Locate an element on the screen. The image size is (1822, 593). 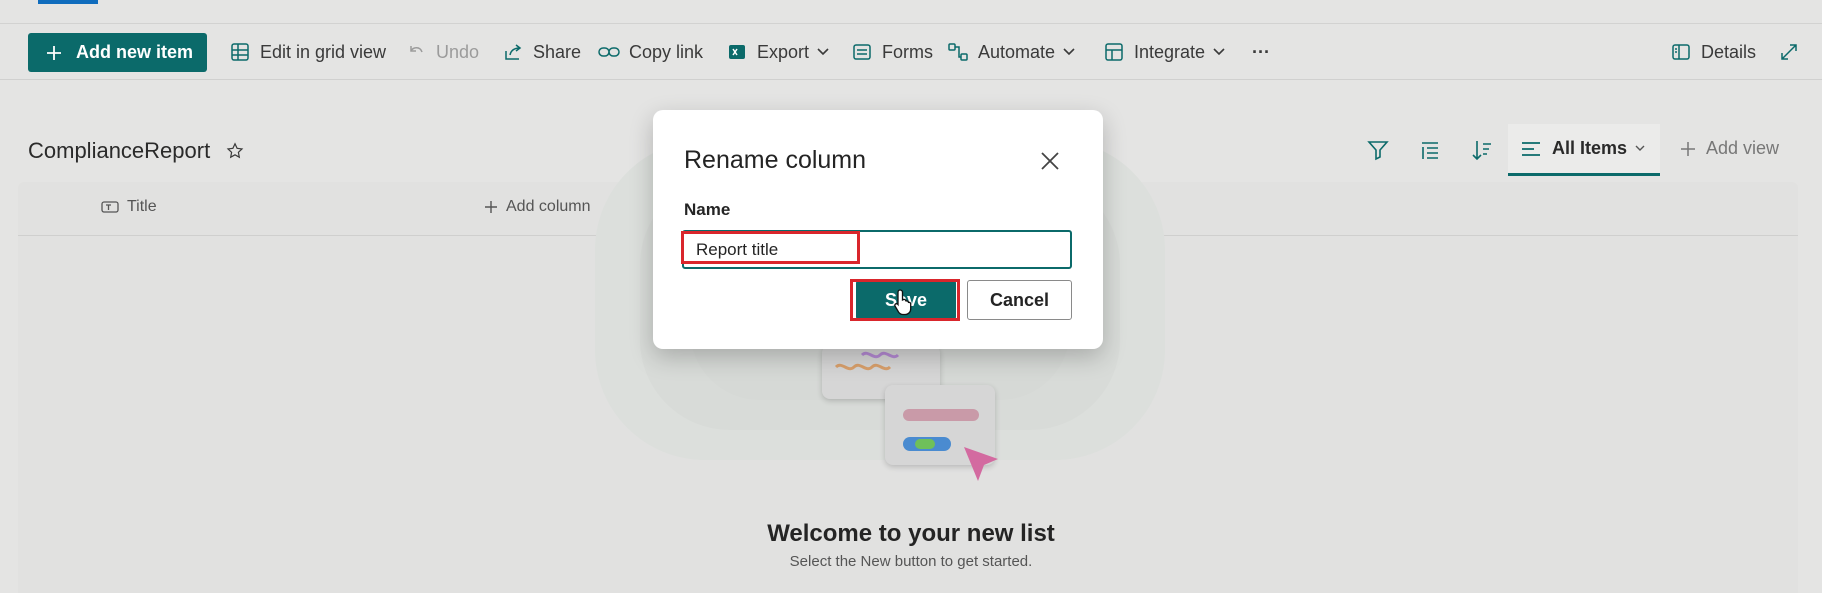
more-options-button: ··· is located at coordinates (1261, 52).